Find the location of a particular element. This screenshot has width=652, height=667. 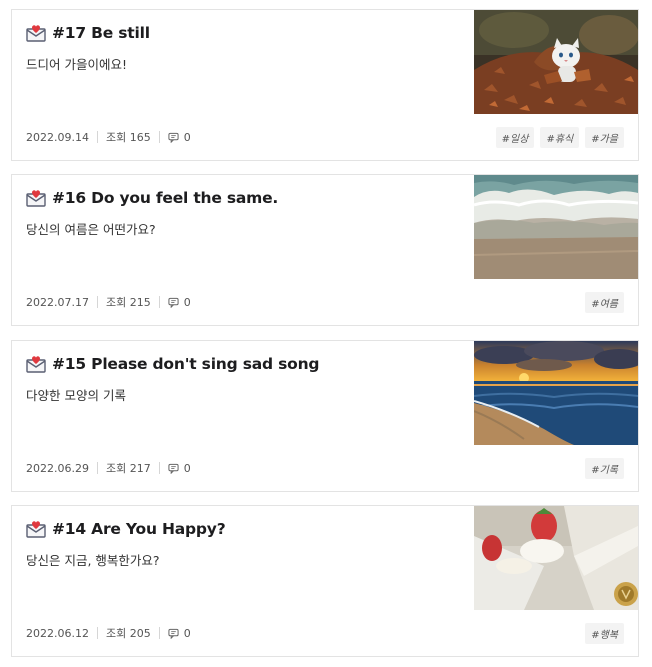

post-views: 조회 165 is located at coordinates (128, 137).